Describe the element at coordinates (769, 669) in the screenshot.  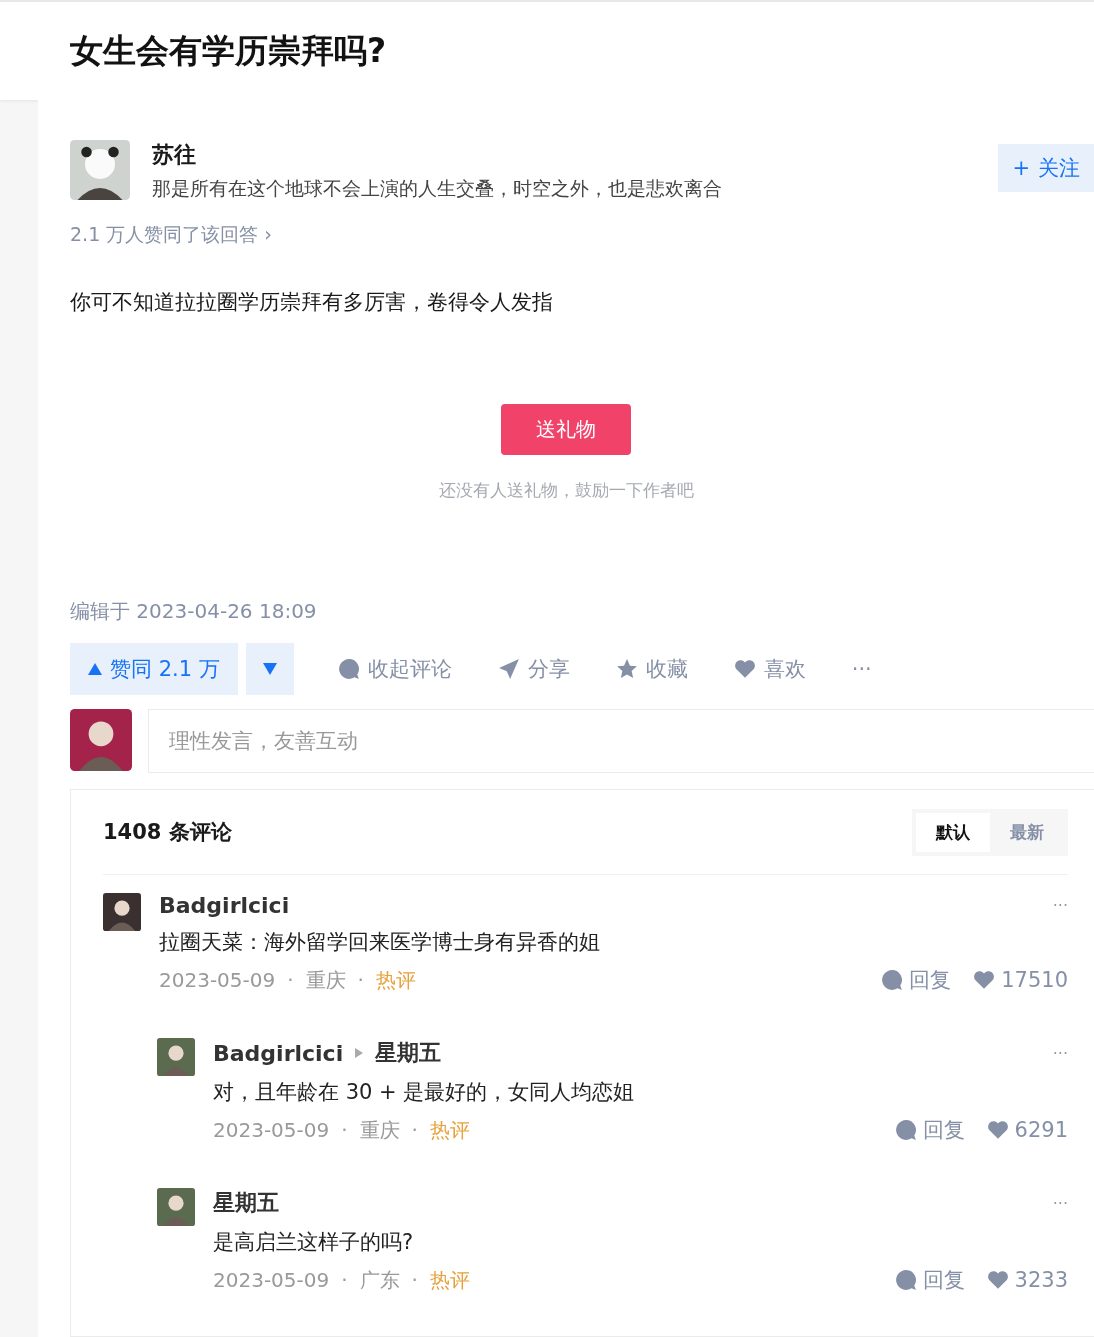
I see `heart-button: 喜欢` at that location.